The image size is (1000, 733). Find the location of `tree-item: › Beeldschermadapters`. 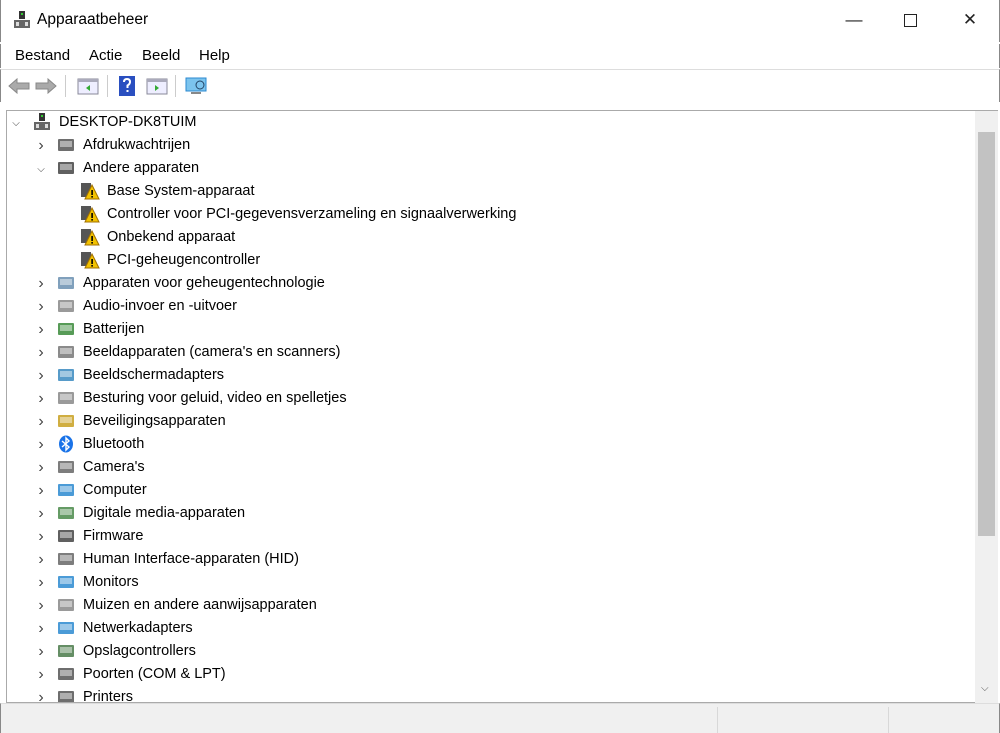

tree-item: › Beeldschermadapters is located at coordinates (487, 375).